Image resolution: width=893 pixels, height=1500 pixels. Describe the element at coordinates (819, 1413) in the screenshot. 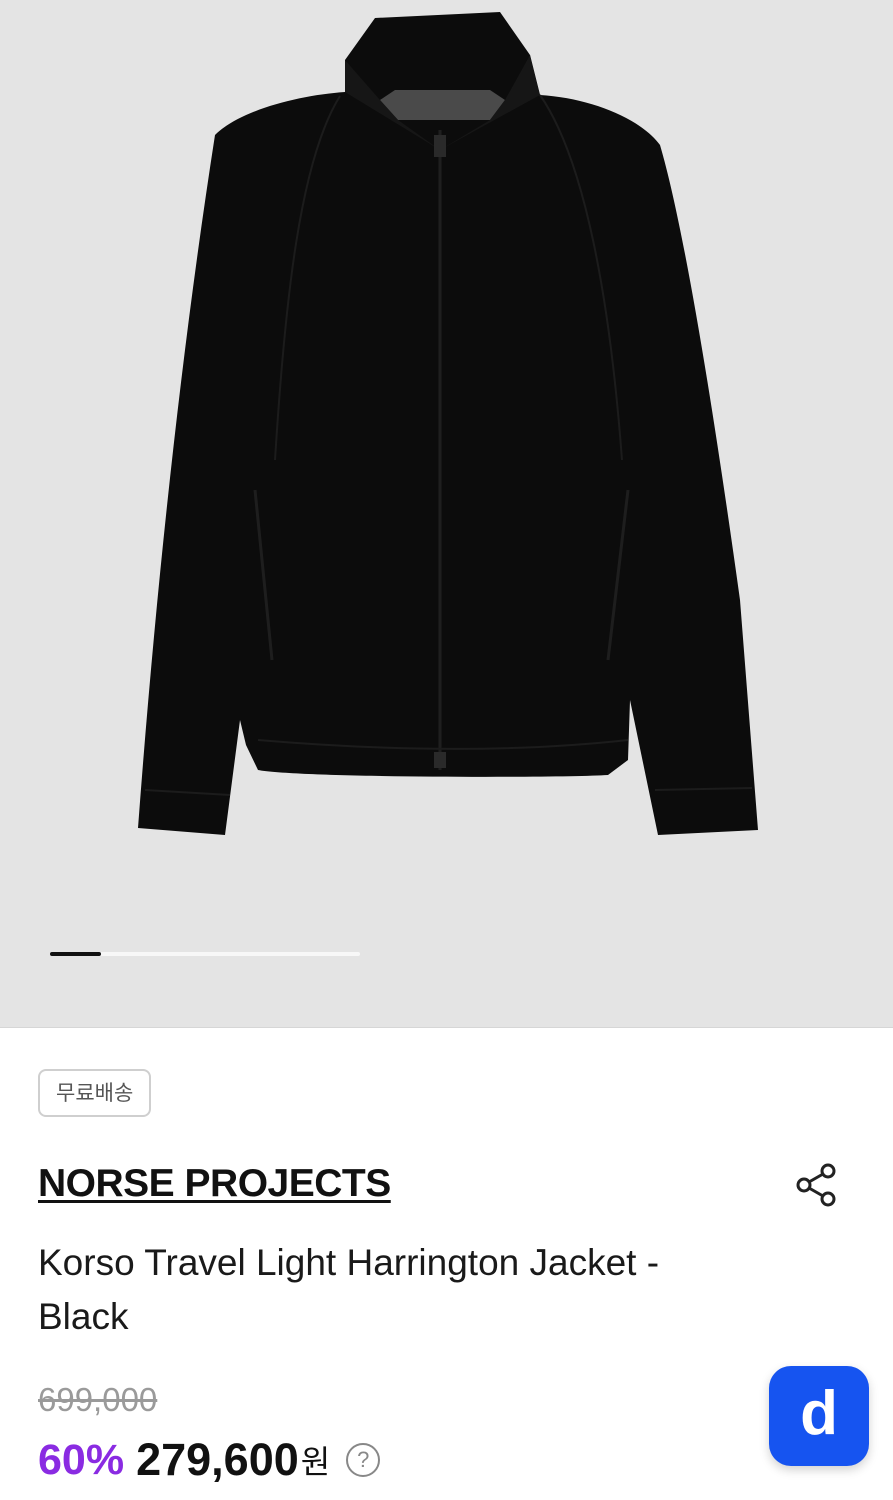

I see `app-logo-d-icon: d` at that location.